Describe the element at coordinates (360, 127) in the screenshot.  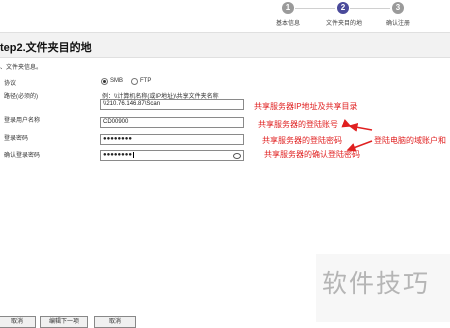
I see `arrow-to-username-from-side` at that location.